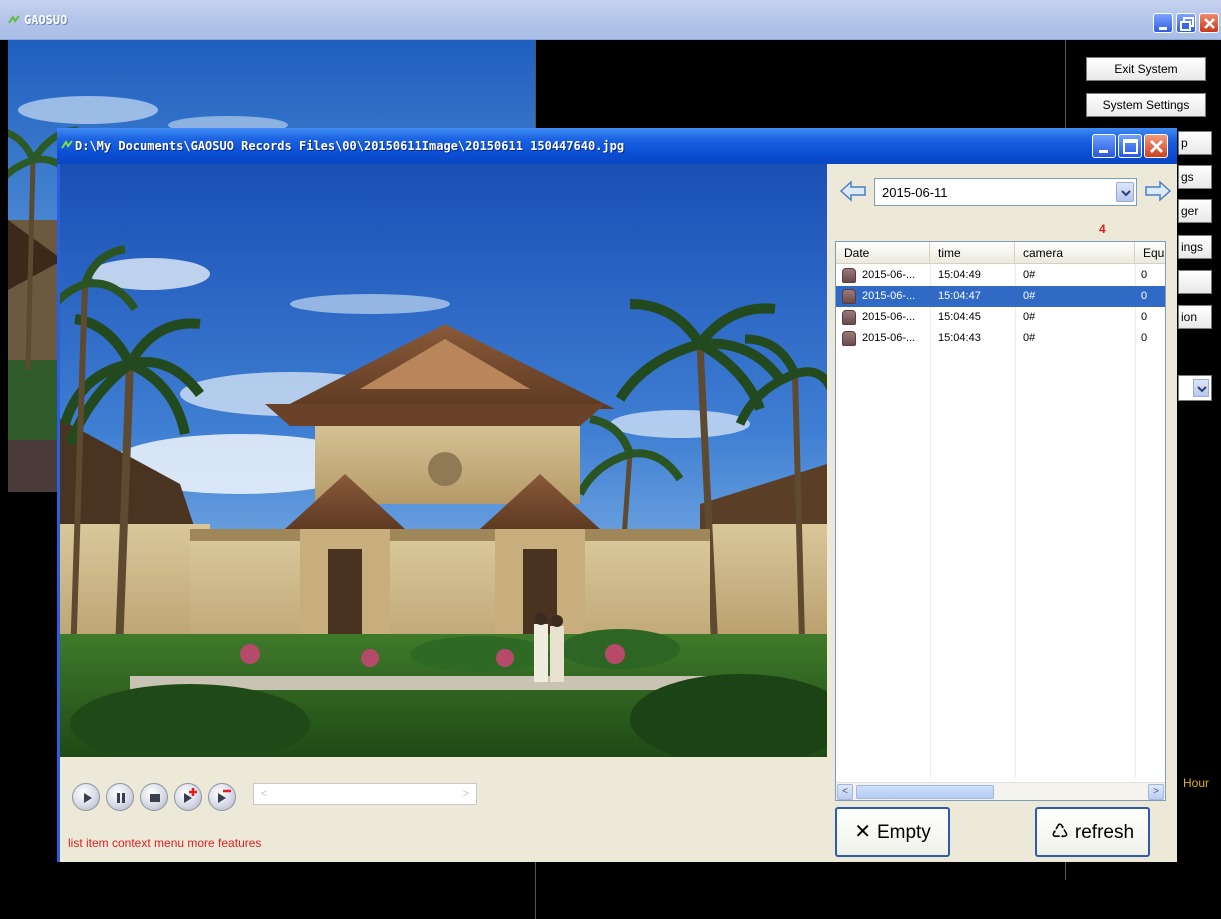  I want to click on side-button-2: gs, so click(1195, 177).